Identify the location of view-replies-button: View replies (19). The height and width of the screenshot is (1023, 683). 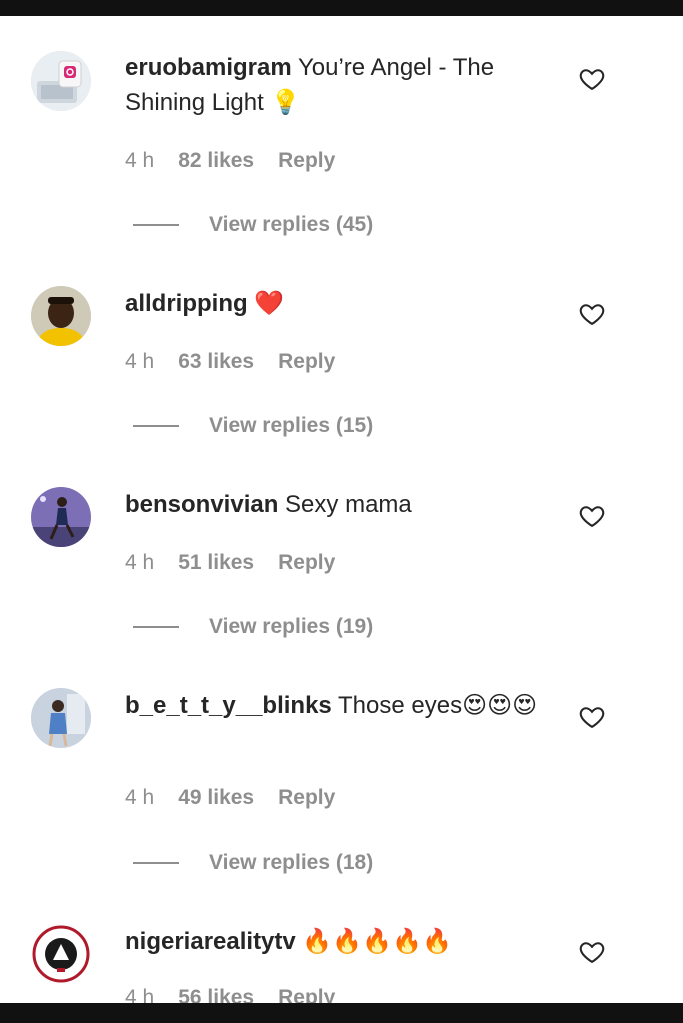
(253, 627).